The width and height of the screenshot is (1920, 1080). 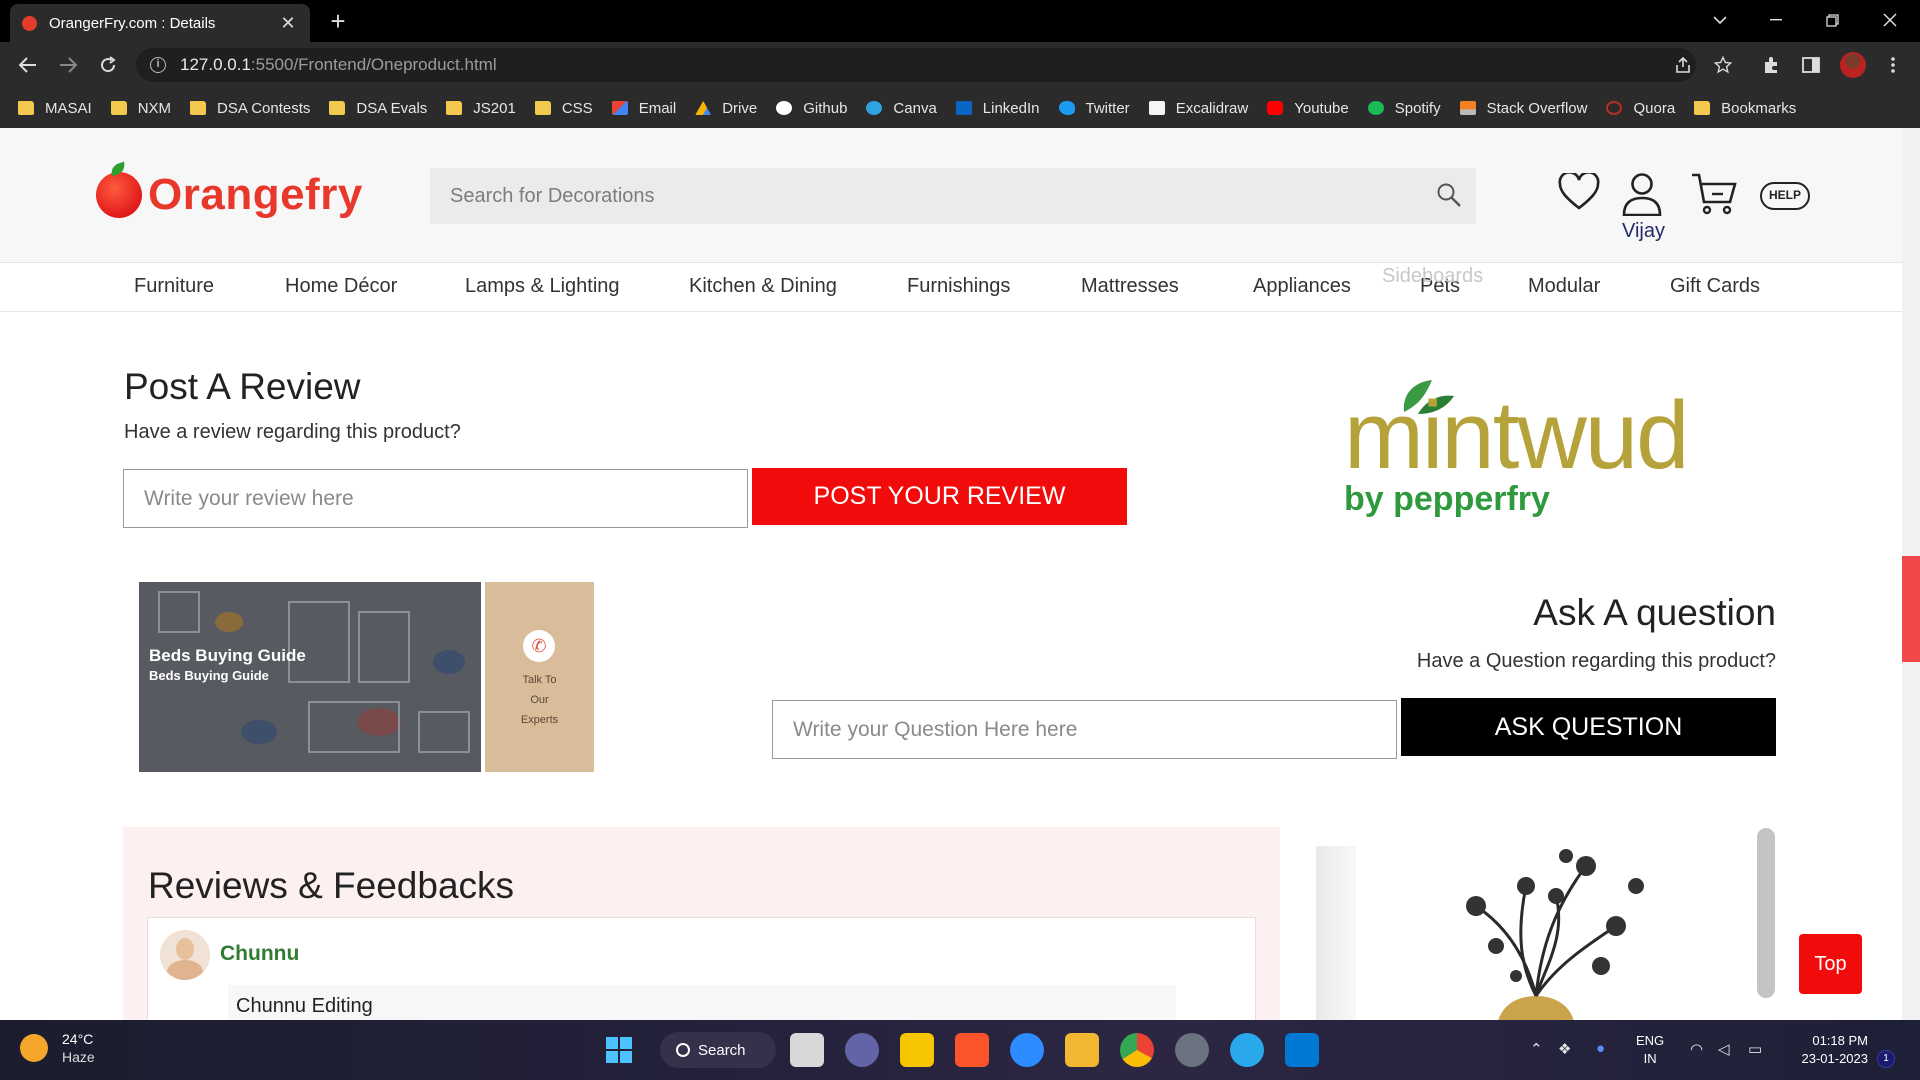 What do you see at coordinates (154, 108) in the screenshot?
I see `bookmark-label: NXM` at bounding box center [154, 108].